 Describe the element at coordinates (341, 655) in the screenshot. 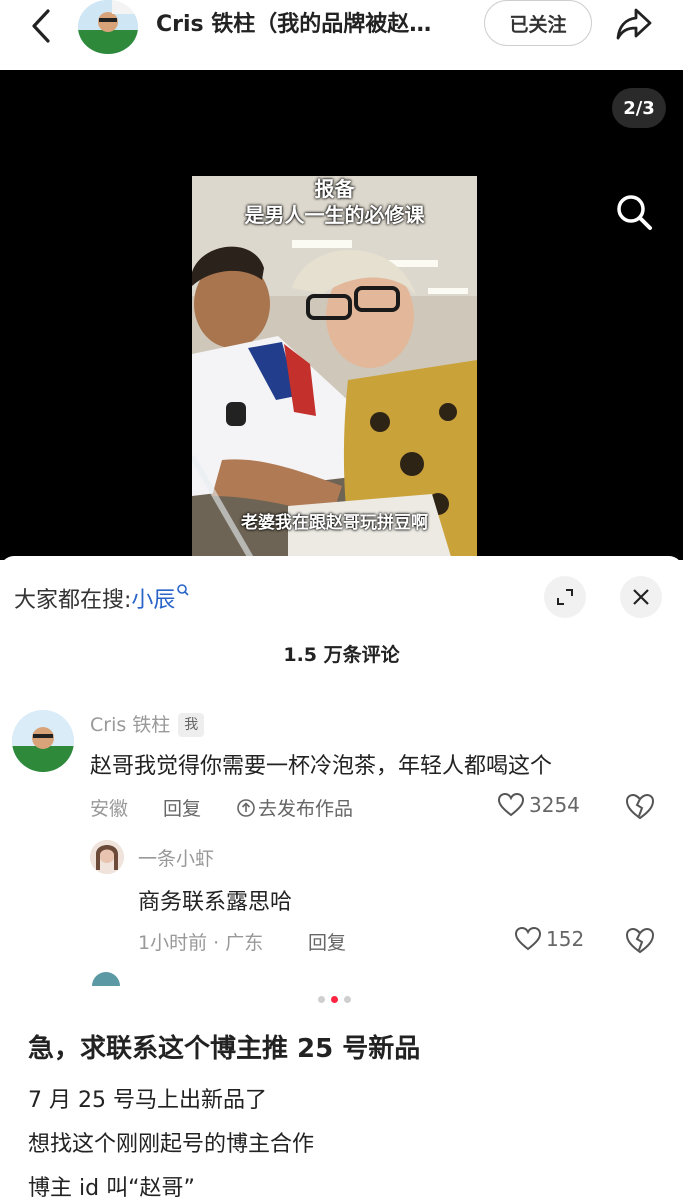

I see `comment-count: 1.5 万条评论` at that location.